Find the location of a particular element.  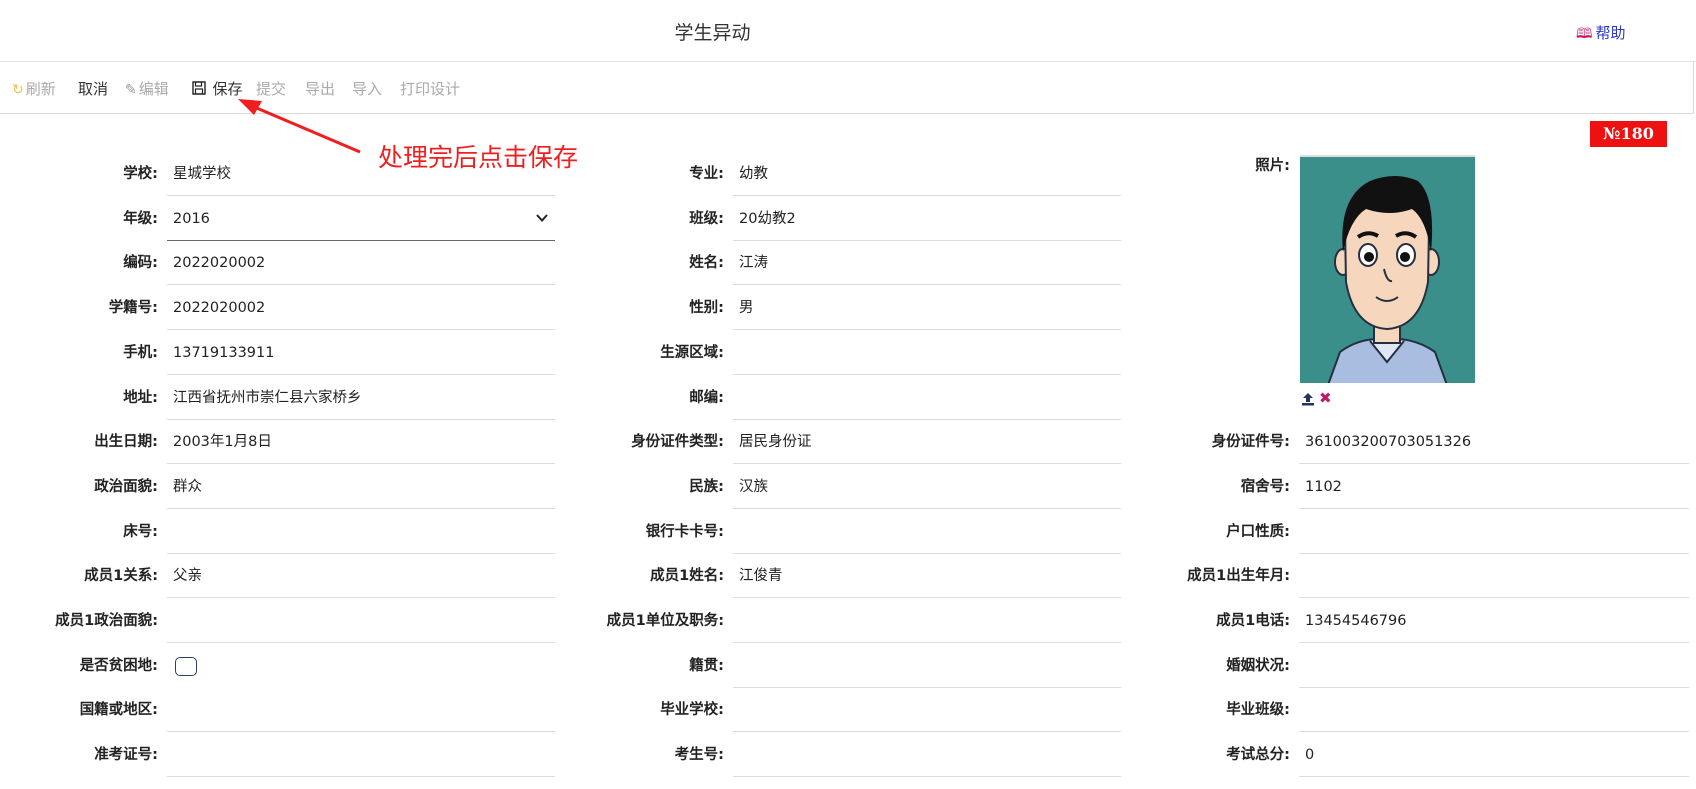

print-design-button: 打印设计 is located at coordinates (430, 88).